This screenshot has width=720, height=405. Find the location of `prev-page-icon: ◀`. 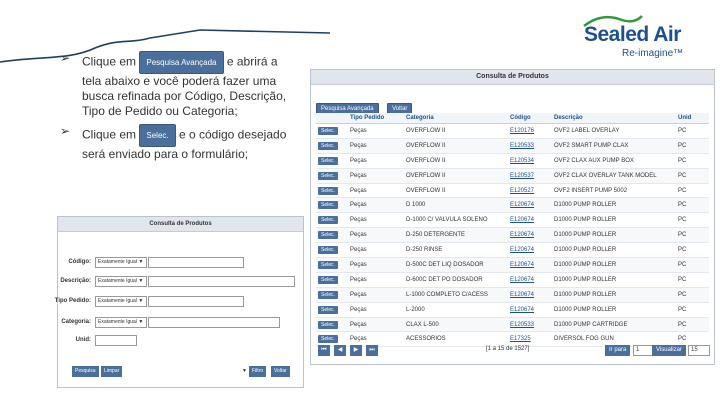

prev-page-icon: ◀ is located at coordinates (340, 350).